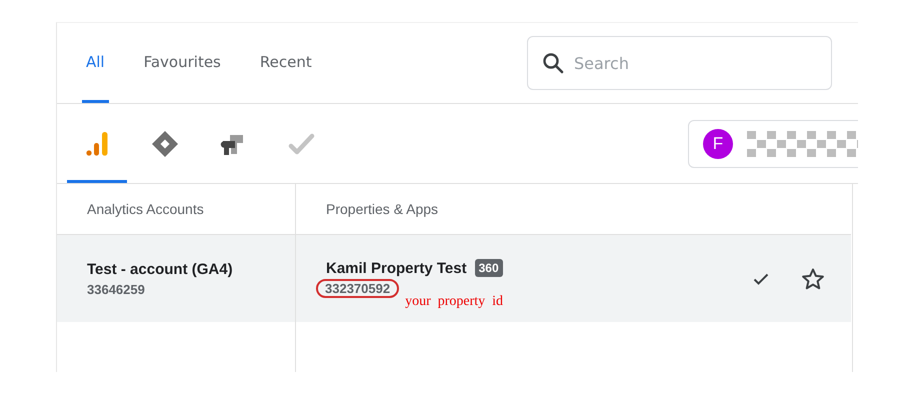 Image resolution: width=924 pixels, height=400 pixels. What do you see at coordinates (573, 278) in the screenshot?
I see `property-row: Kamil Property Test 360 332370592 your property id` at bounding box center [573, 278].